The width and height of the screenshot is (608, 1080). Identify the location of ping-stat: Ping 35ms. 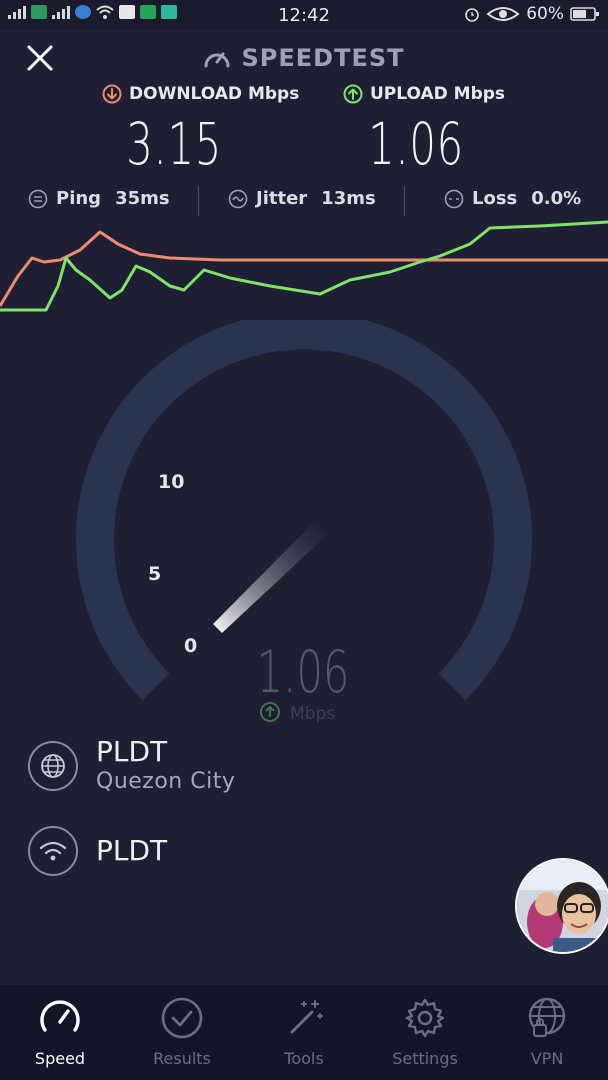
(99, 198).